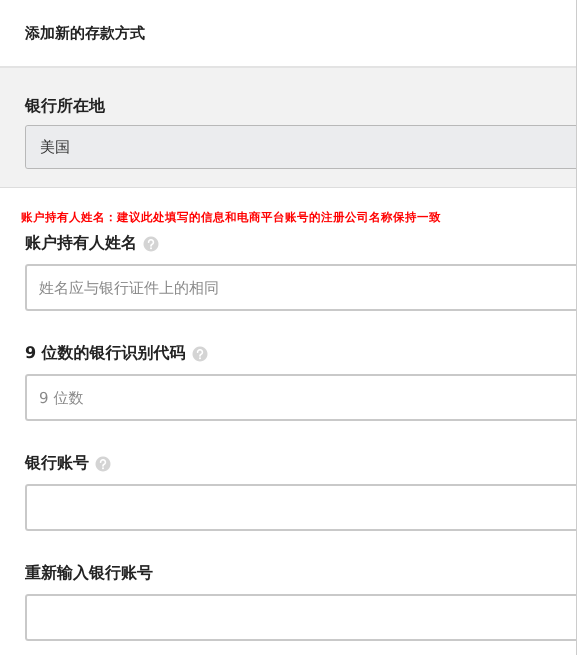 This screenshot has height=655, width=581. What do you see at coordinates (300, 147) in the screenshot?
I see `country-select: 美国` at bounding box center [300, 147].